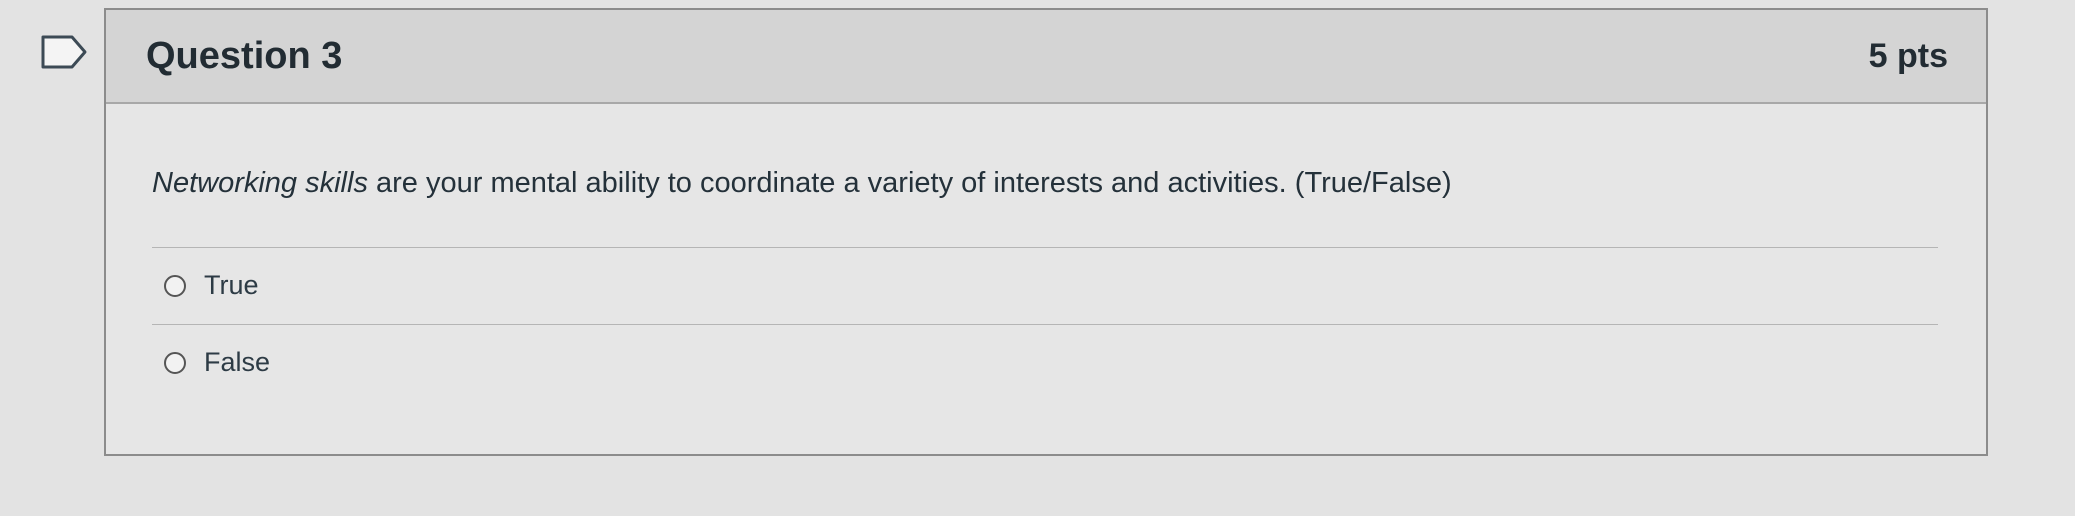 Image resolution: width=2075 pixels, height=516 pixels. What do you see at coordinates (175, 285) in the screenshot?
I see `radio-true` at bounding box center [175, 285].